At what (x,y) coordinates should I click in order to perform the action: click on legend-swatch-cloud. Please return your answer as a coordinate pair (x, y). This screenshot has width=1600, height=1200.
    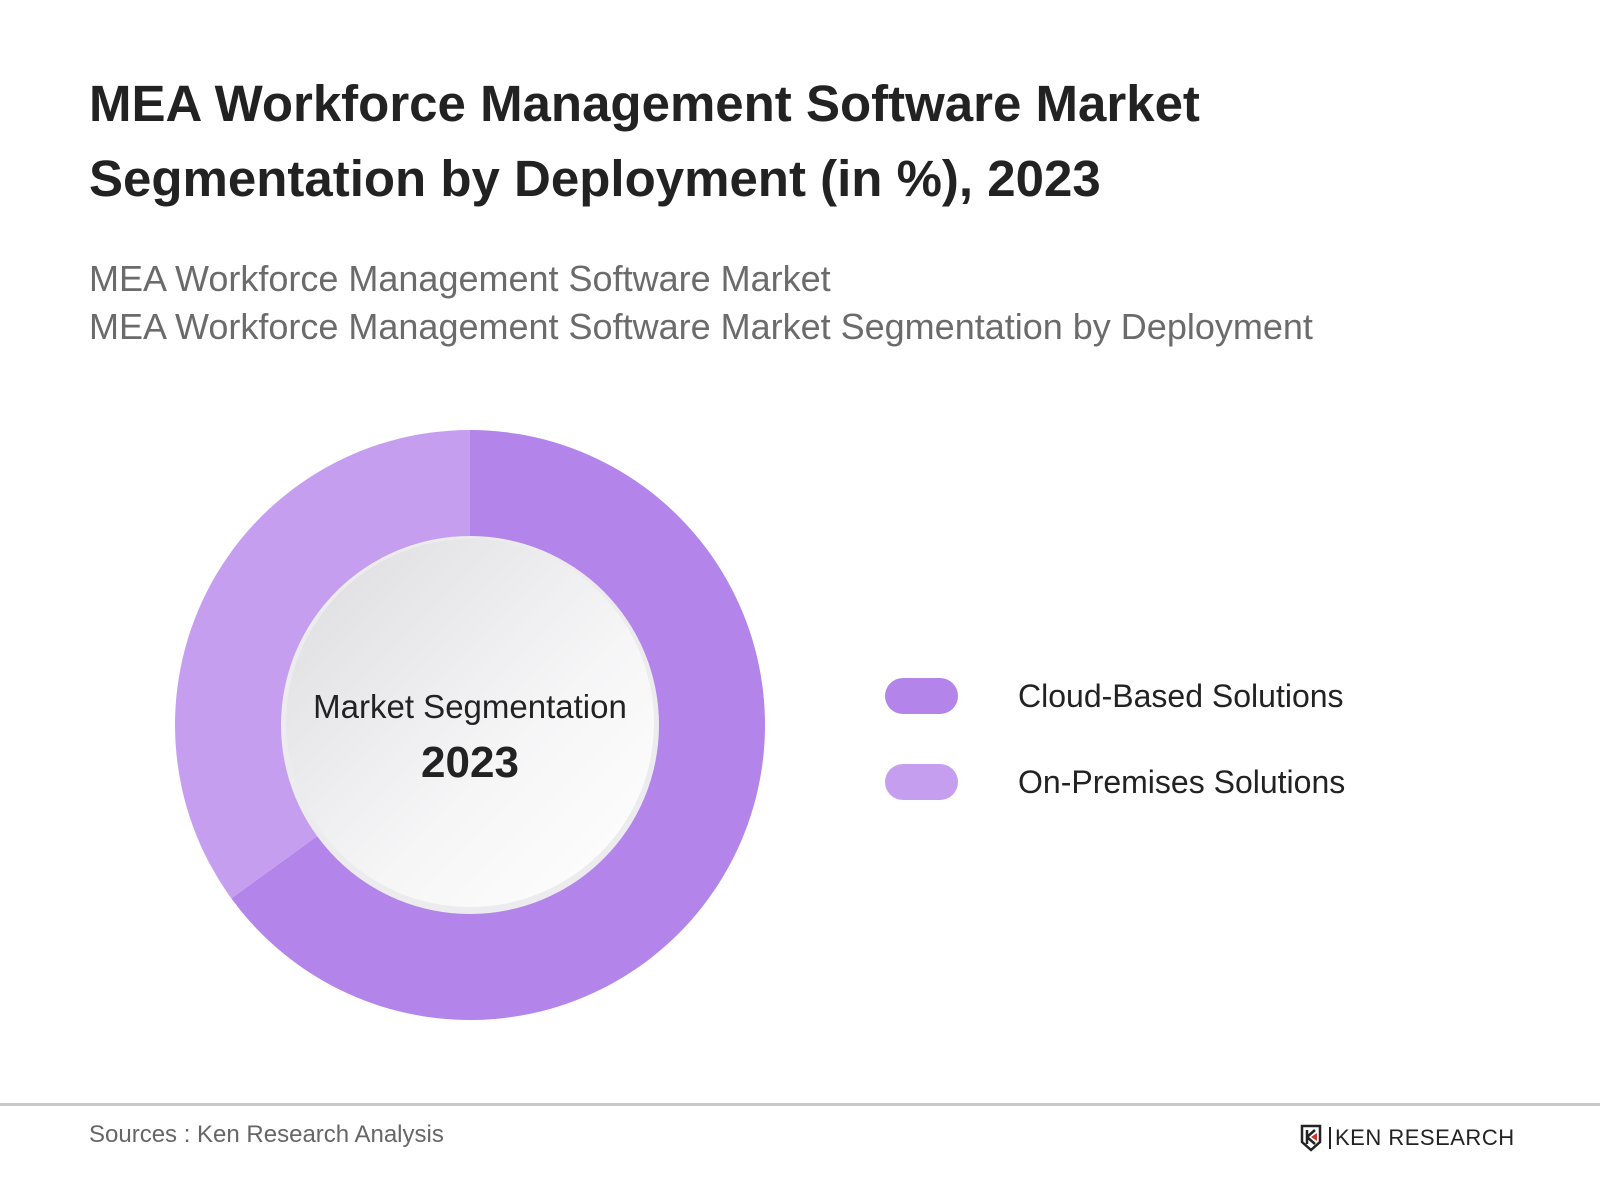
    Looking at the image, I should click on (921, 696).